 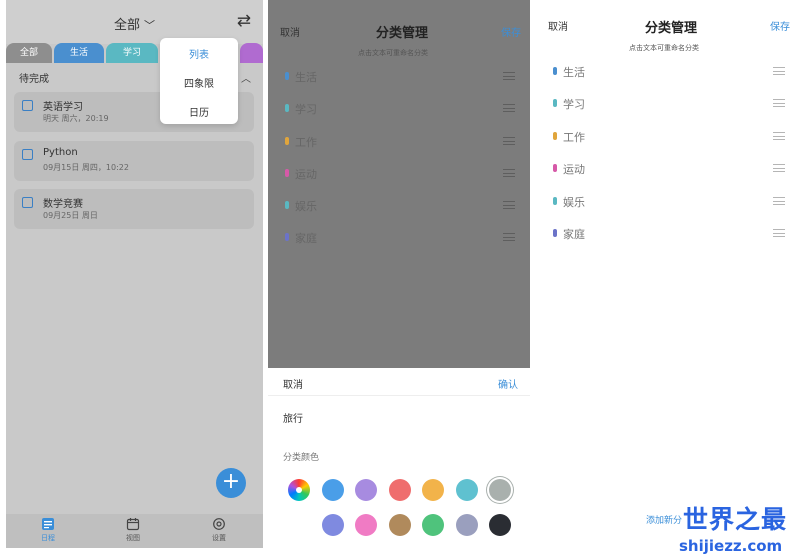 I want to click on nav-schedule: 日程, so click(x=48, y=530).